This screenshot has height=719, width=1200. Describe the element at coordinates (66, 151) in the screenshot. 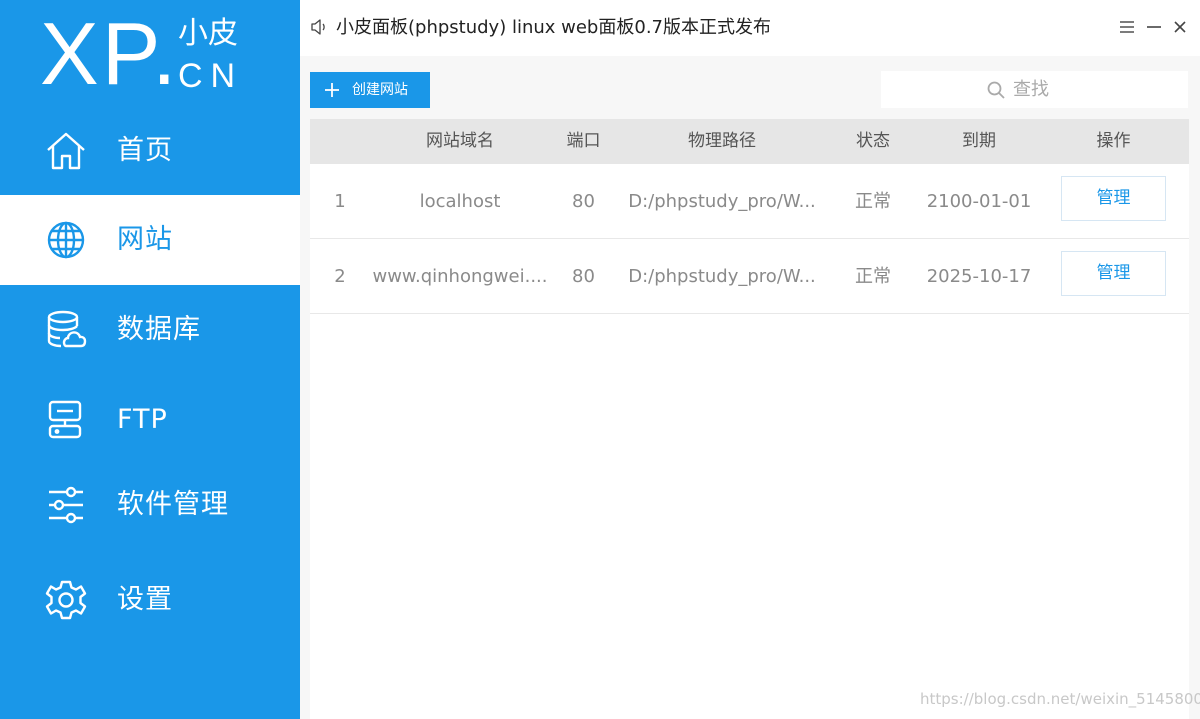

I see `home-icon` at that location.